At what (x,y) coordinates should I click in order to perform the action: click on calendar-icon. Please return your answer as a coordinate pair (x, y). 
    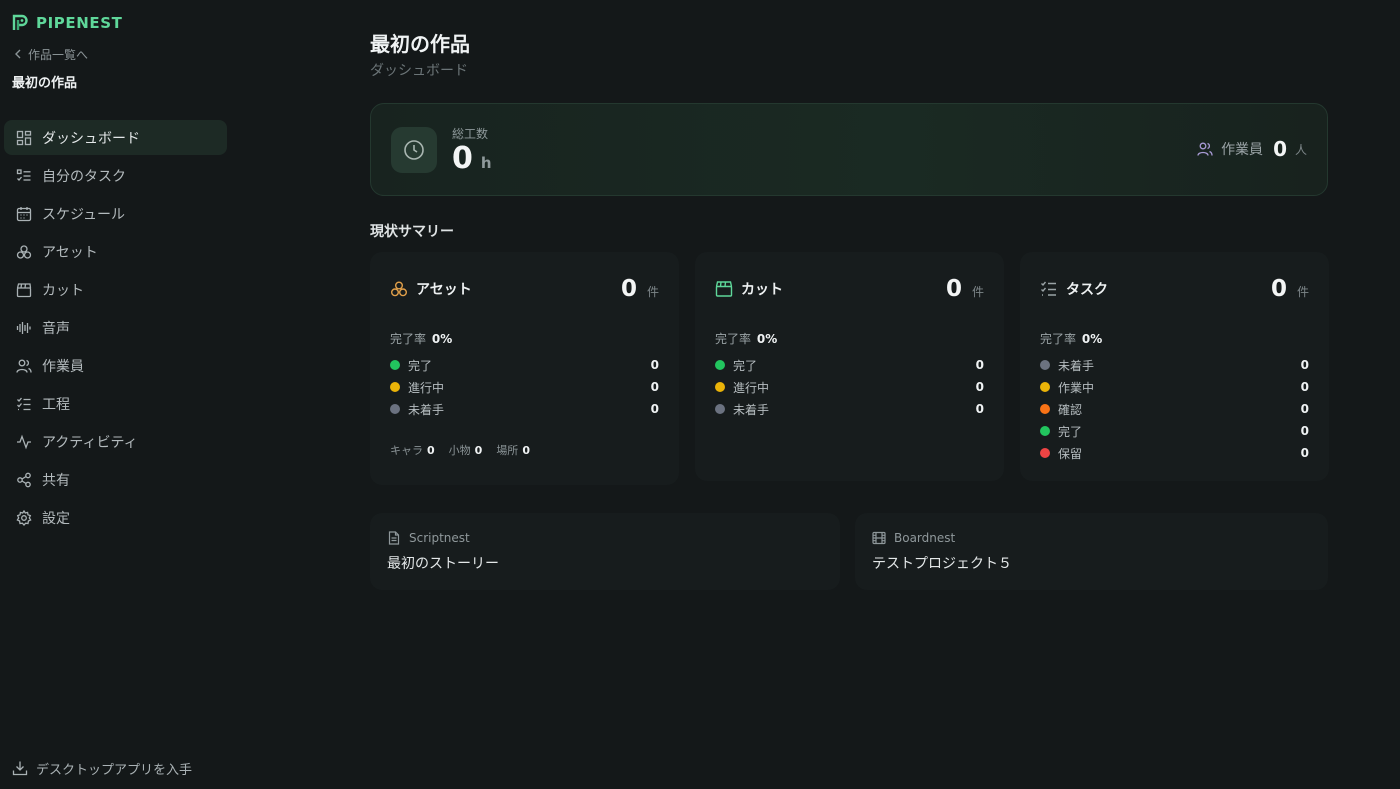
    Looking at the image, I should click on (24, 214).